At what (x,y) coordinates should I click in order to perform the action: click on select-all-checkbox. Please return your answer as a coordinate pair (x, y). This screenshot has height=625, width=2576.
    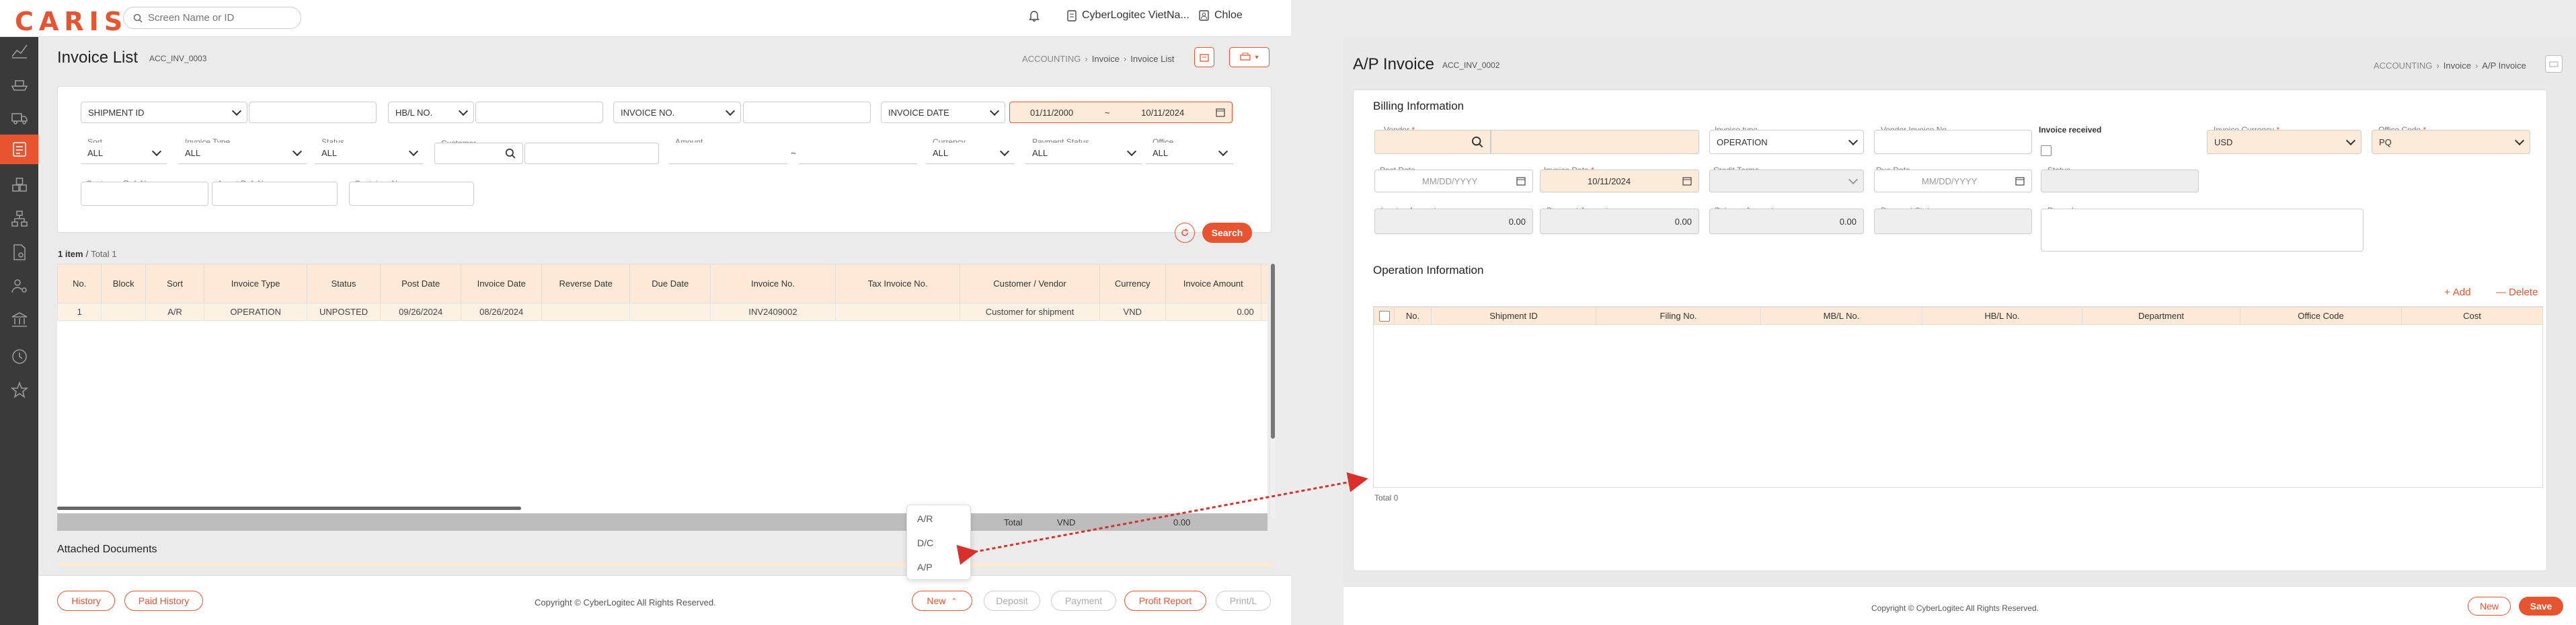
    Looking at the image, I should click on (1384, 316).